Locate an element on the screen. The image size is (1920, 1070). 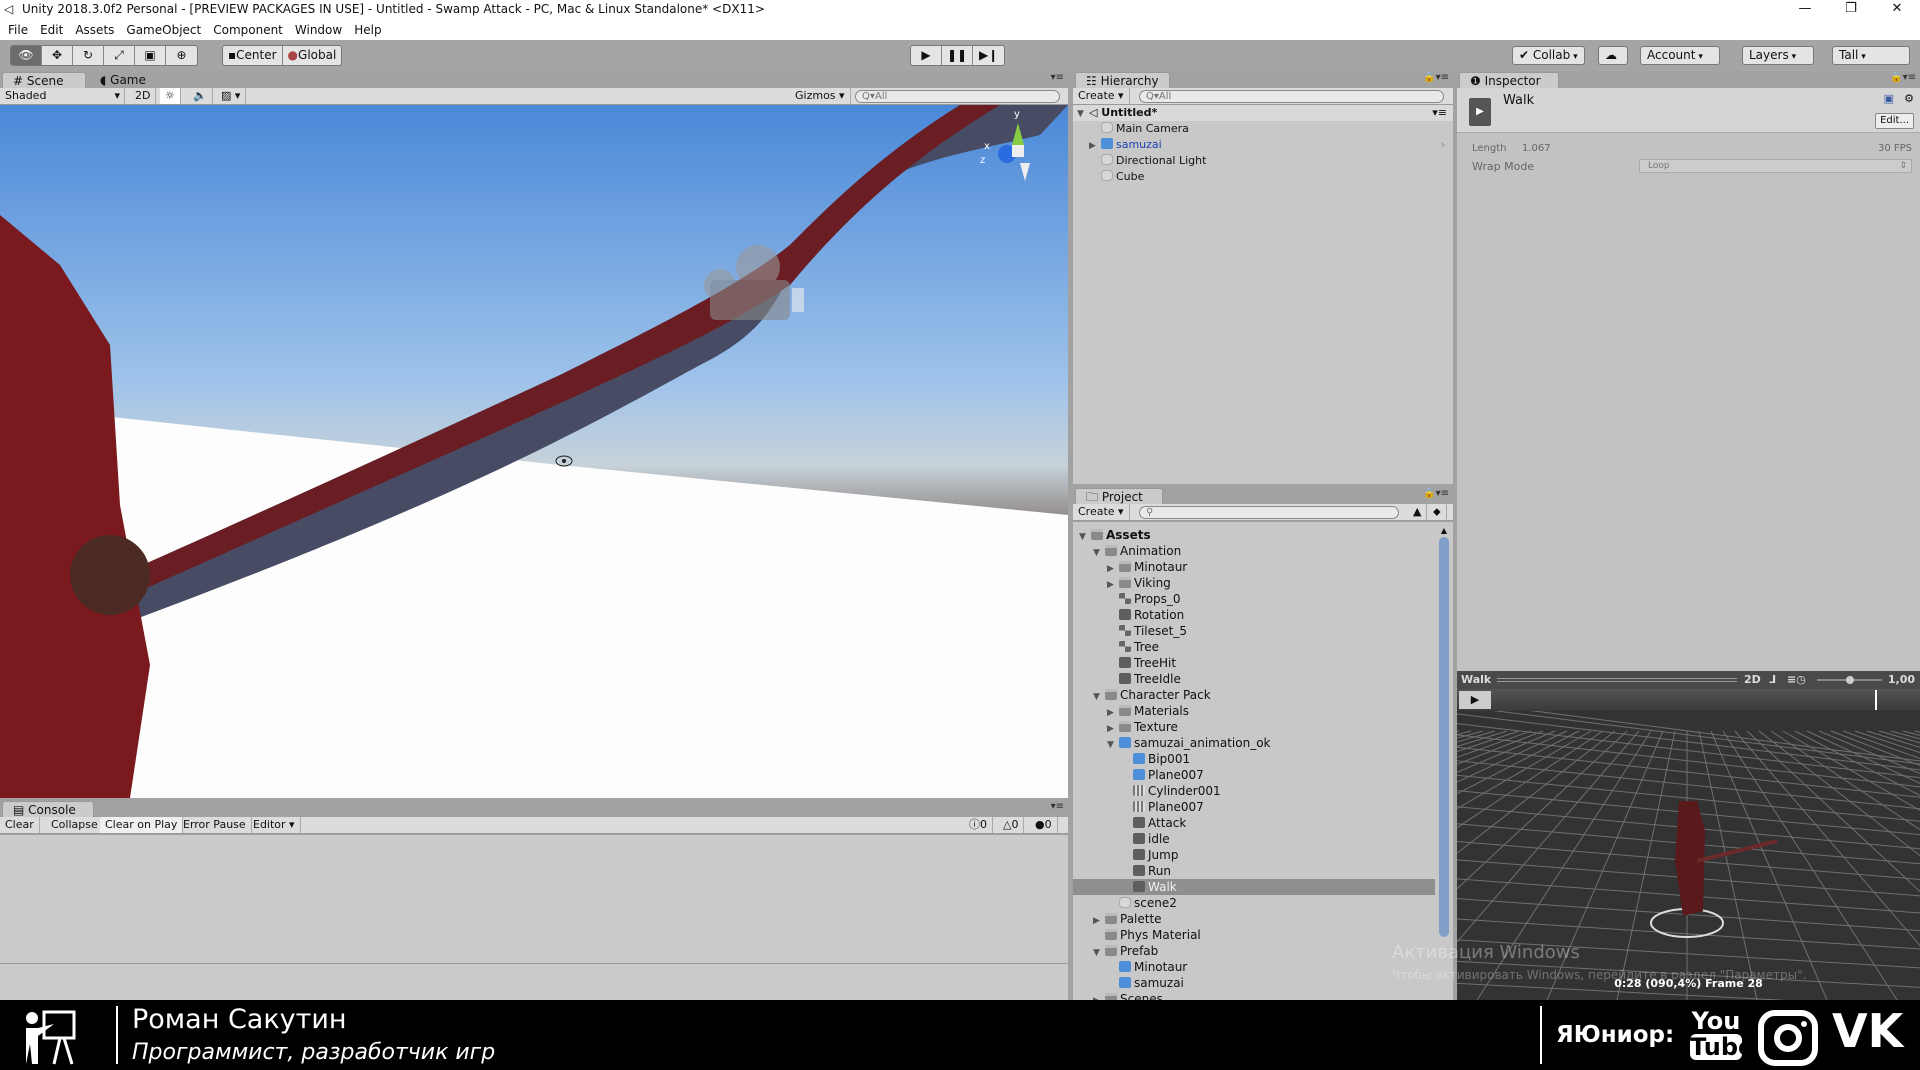
tab-project: 🗀 Project is located at coordinates (1119, 496).